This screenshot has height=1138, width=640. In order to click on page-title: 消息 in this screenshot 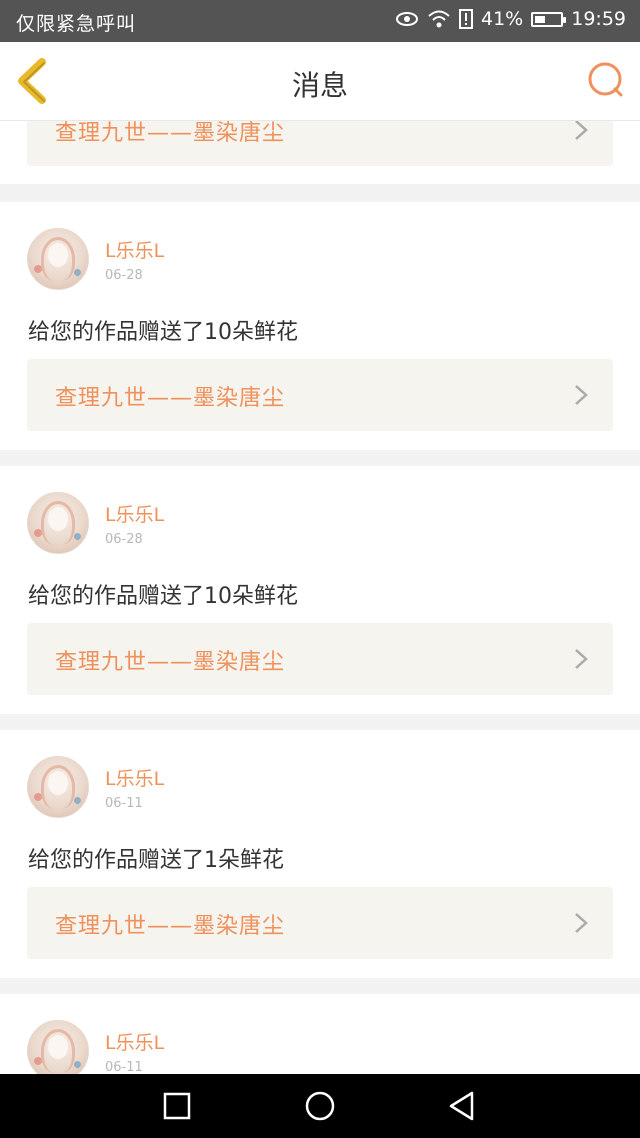, I will do `click(319, 85)`.